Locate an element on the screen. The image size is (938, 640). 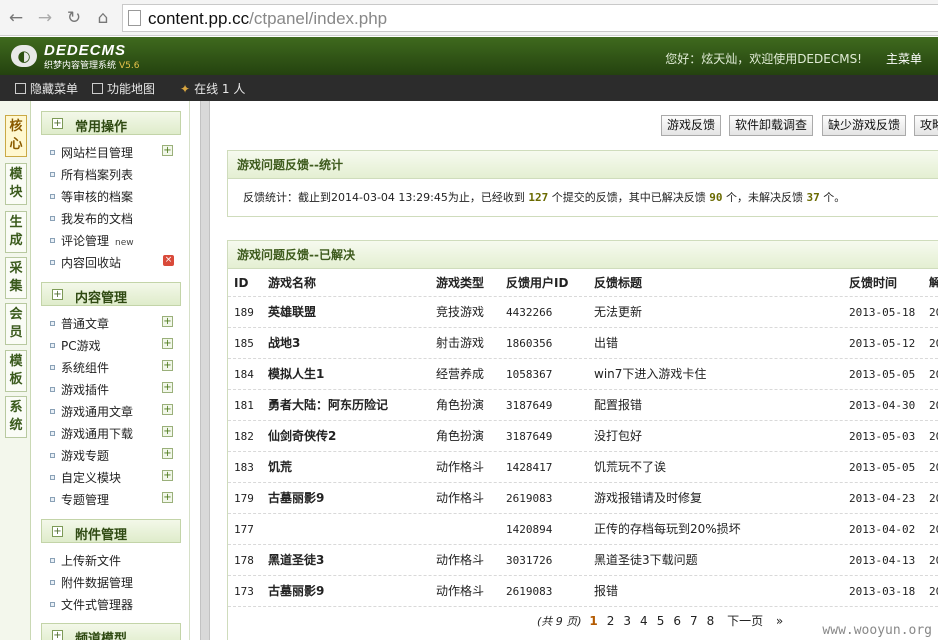
page-link: 1 is located at coordinates (593, 621).